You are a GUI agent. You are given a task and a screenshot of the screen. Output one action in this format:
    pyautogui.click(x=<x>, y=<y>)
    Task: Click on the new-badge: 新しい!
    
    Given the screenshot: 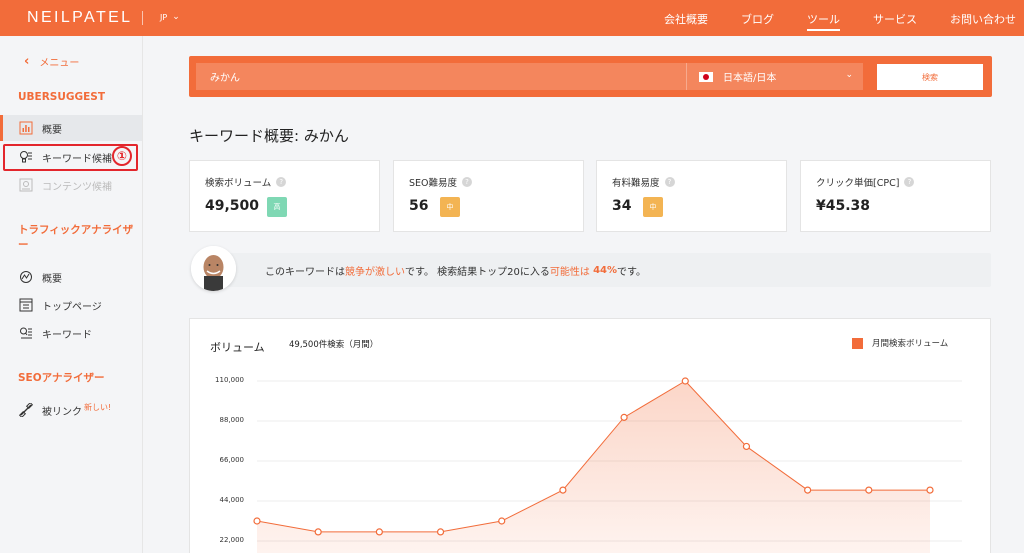 What is the action you would take?
    pyautogui.click(x=98, y=407)
    